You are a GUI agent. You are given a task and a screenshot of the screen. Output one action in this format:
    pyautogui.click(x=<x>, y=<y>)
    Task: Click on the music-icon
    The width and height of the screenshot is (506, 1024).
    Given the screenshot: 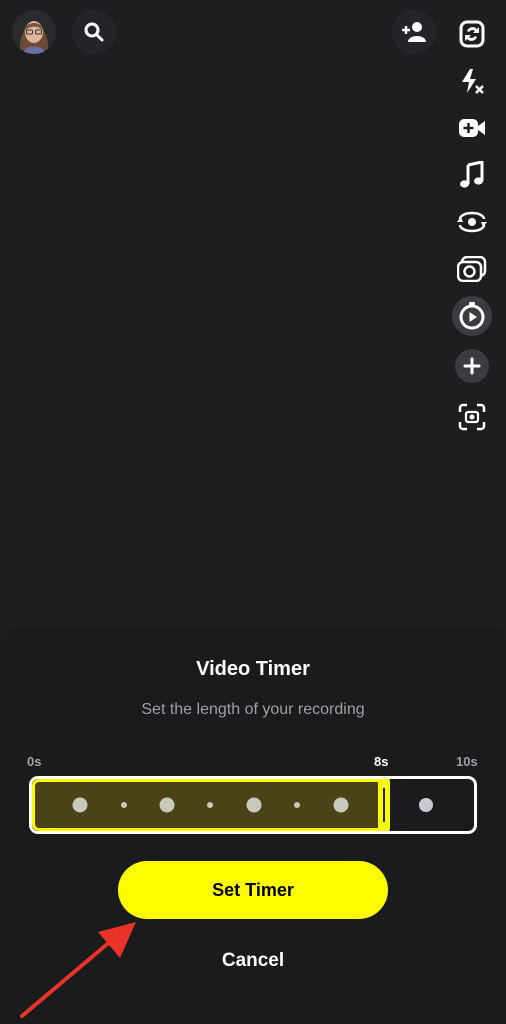 What is the action you would take?
    pyautogui.click(x=472, y=174)
    